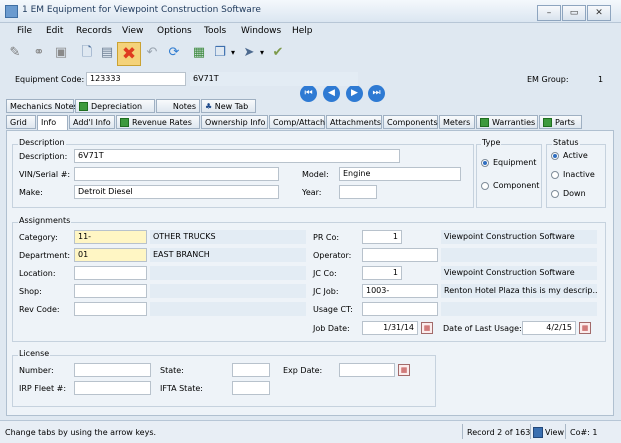  I want to click on usage-ct-field, so click(400, 309).